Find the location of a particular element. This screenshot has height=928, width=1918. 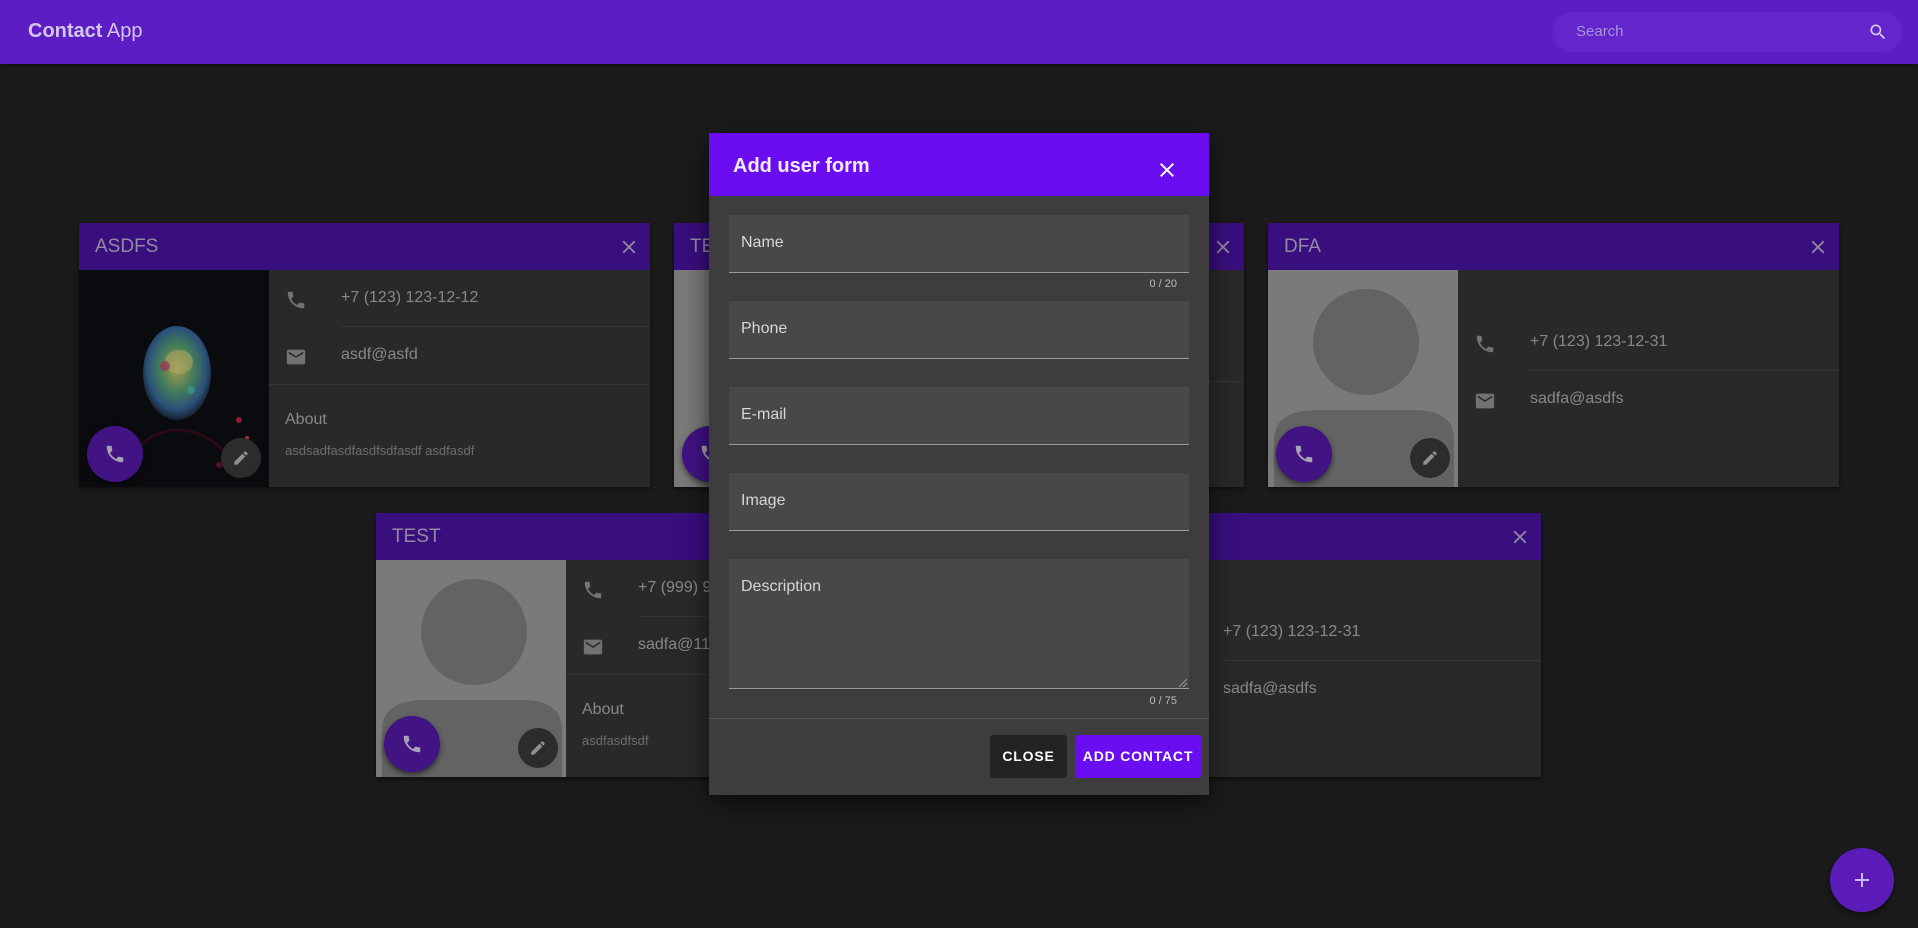

email-label: E-mail is located at coordinates (764, 414).